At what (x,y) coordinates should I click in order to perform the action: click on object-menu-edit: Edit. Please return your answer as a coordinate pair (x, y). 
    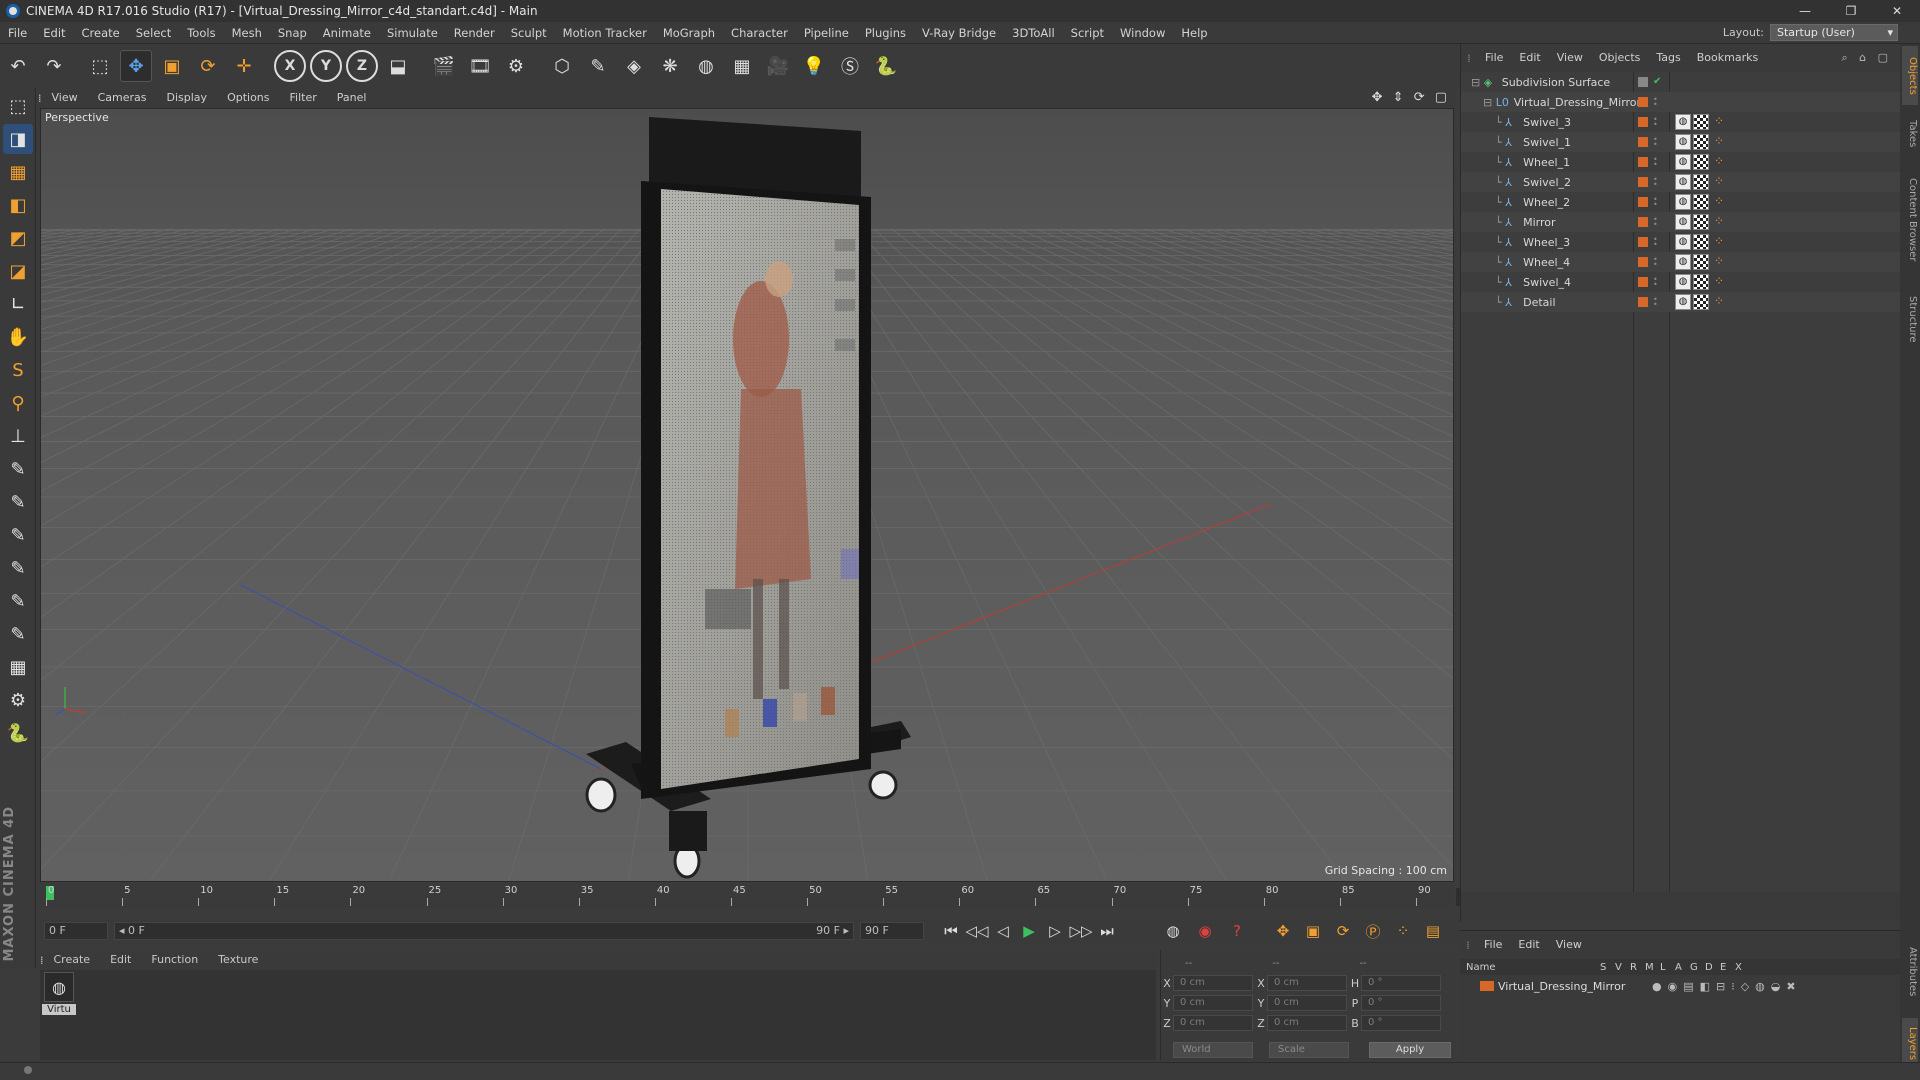
    Looking at the image, I should click on (1529, 58).